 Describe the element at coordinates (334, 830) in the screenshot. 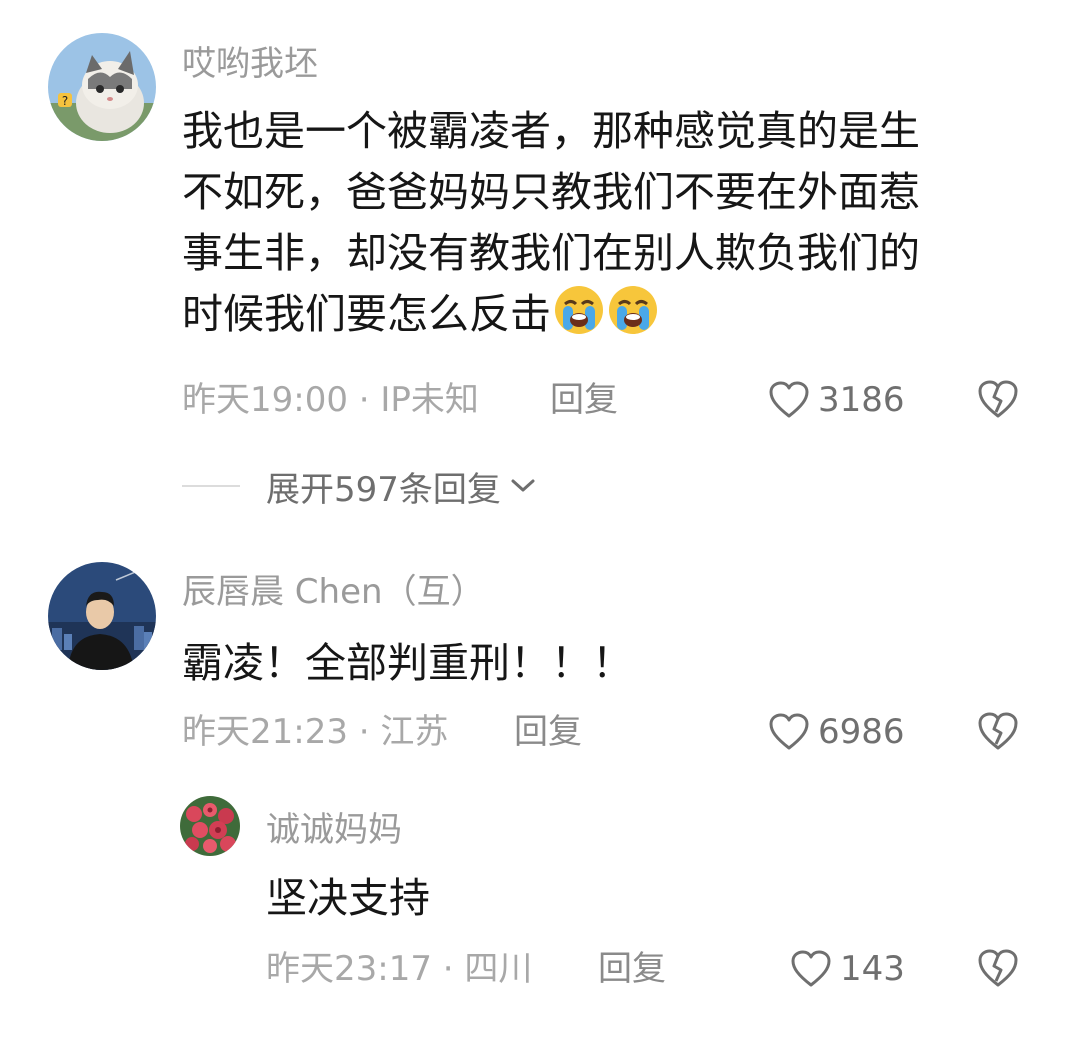

I see `username: 诚诚妈妈` at that location.